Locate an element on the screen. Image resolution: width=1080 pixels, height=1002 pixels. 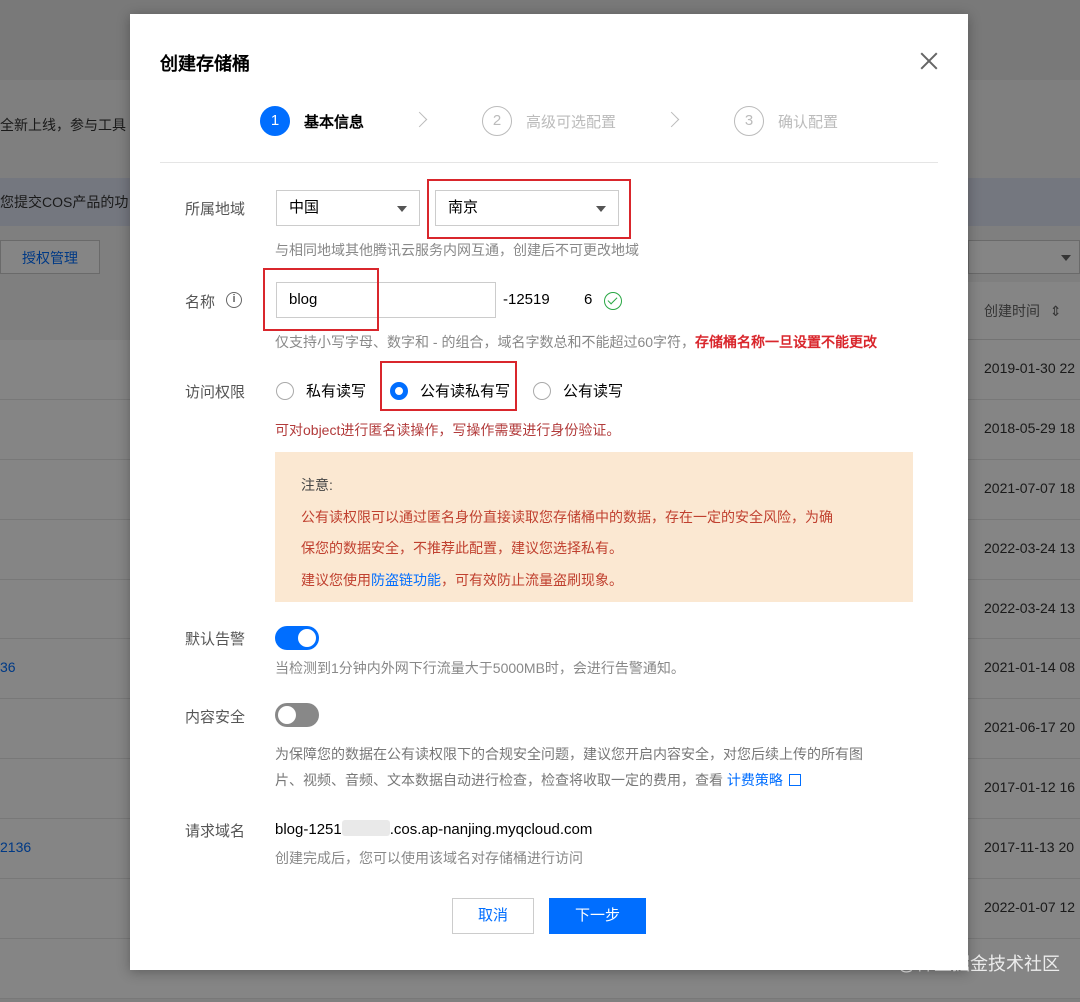
step-label: 基本信息 is located at coordinates (334, 122).